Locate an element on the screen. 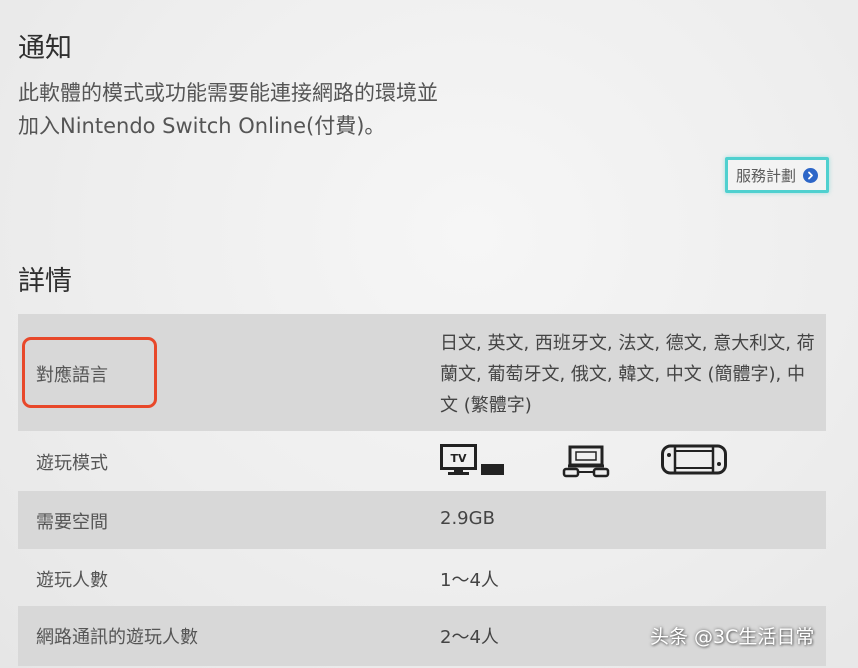  table-row-space: 需要空間 2.9GB is located at coordinates (422, 520).